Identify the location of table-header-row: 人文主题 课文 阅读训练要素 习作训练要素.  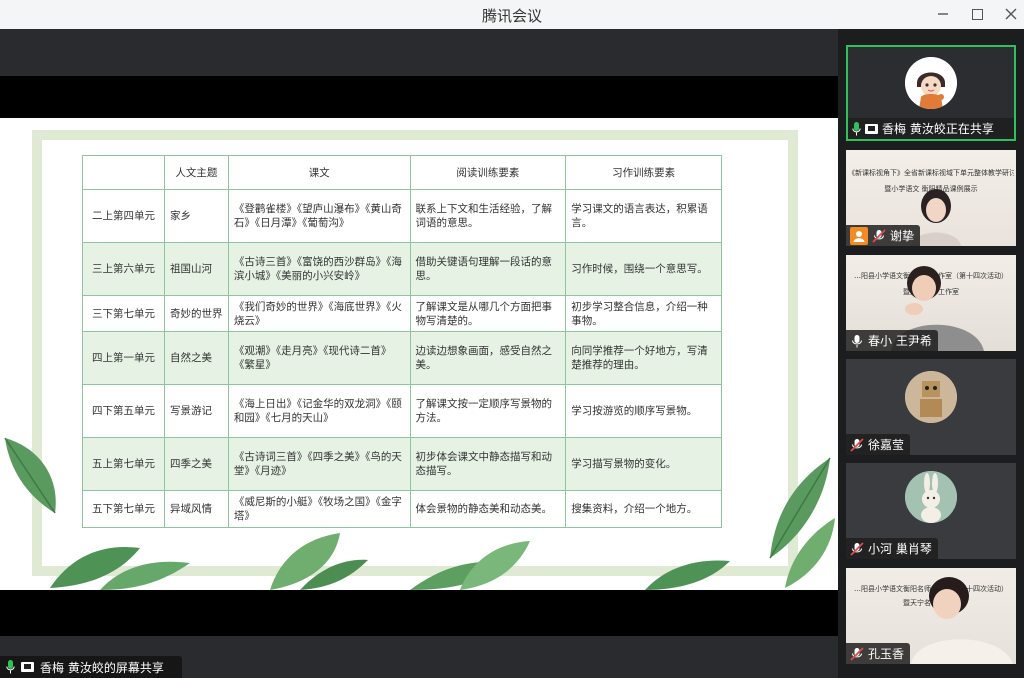
(402, 172).